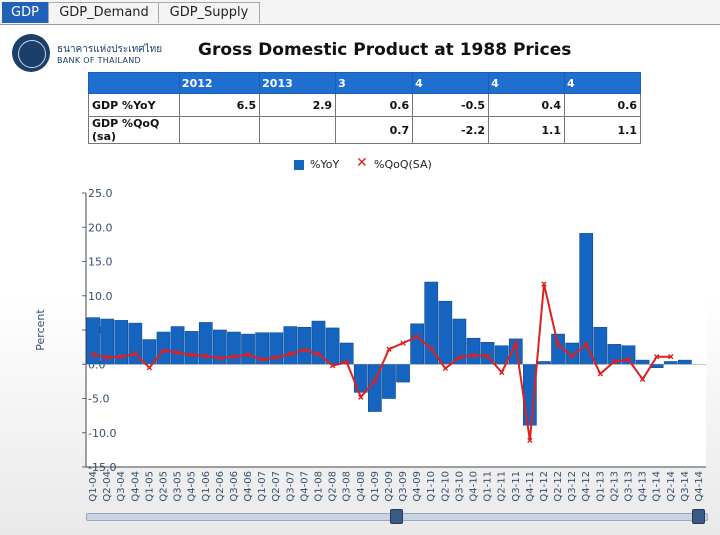  Describe the element at coordinates (629, 486) in the screenshot. I see `x-tick-label: Q3-13` at that location.